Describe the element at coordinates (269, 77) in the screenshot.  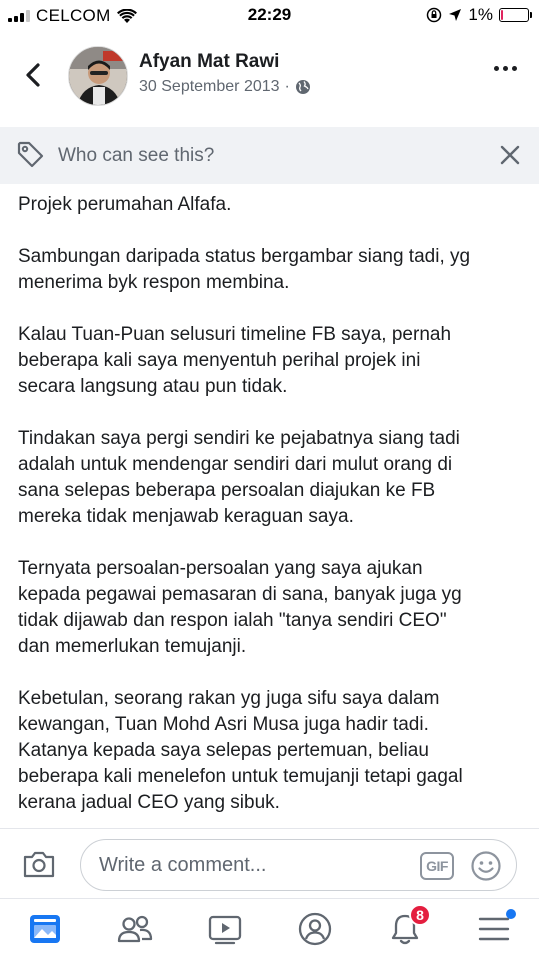
I see `post-header: Afyan Mat Rawi 30 September 2013 ·` at that location.